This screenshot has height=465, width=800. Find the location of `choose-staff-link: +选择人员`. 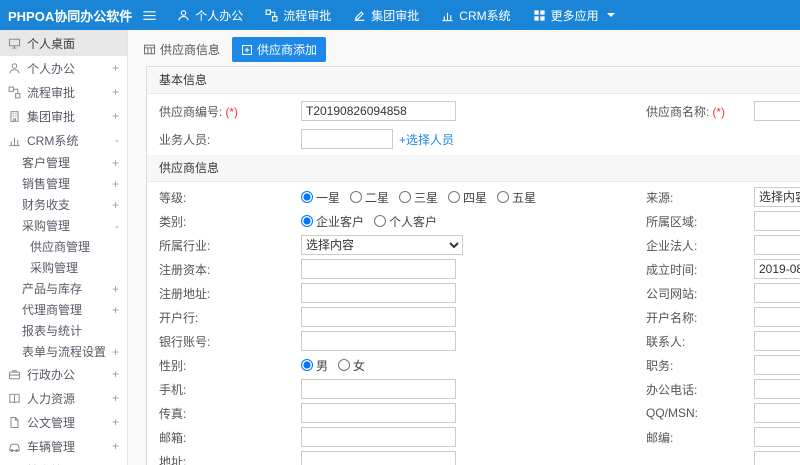

choose-staff-link: +选择人员 is located at coordinates (426, 139).